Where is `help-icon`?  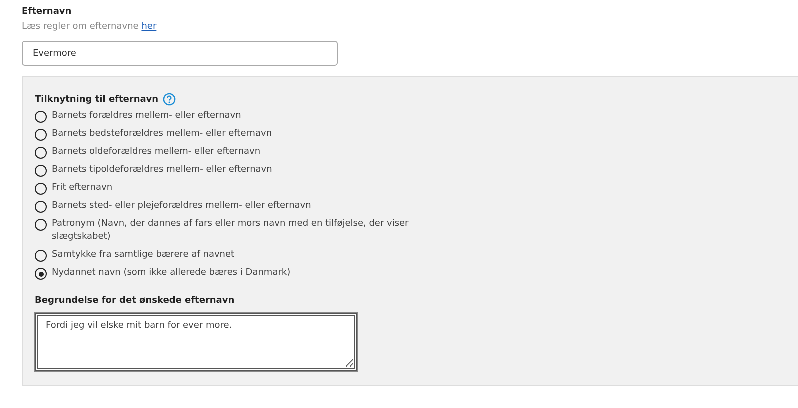
help-icon is located at coordinates (169, 99).